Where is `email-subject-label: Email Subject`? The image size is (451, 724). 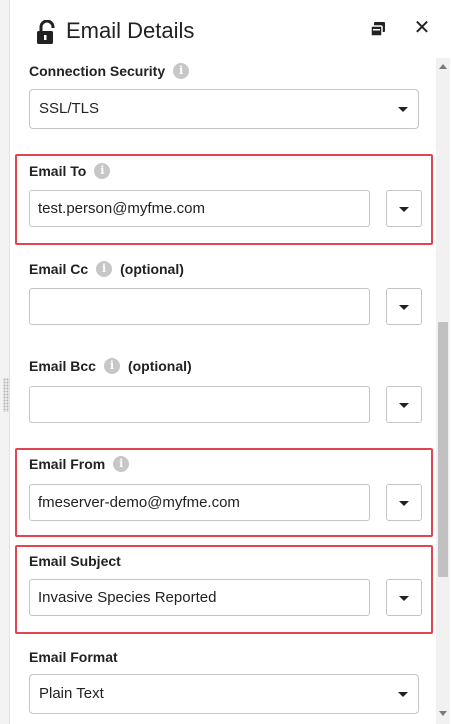
email-subject-label: Email Subject is located at coordinates (75, 561).